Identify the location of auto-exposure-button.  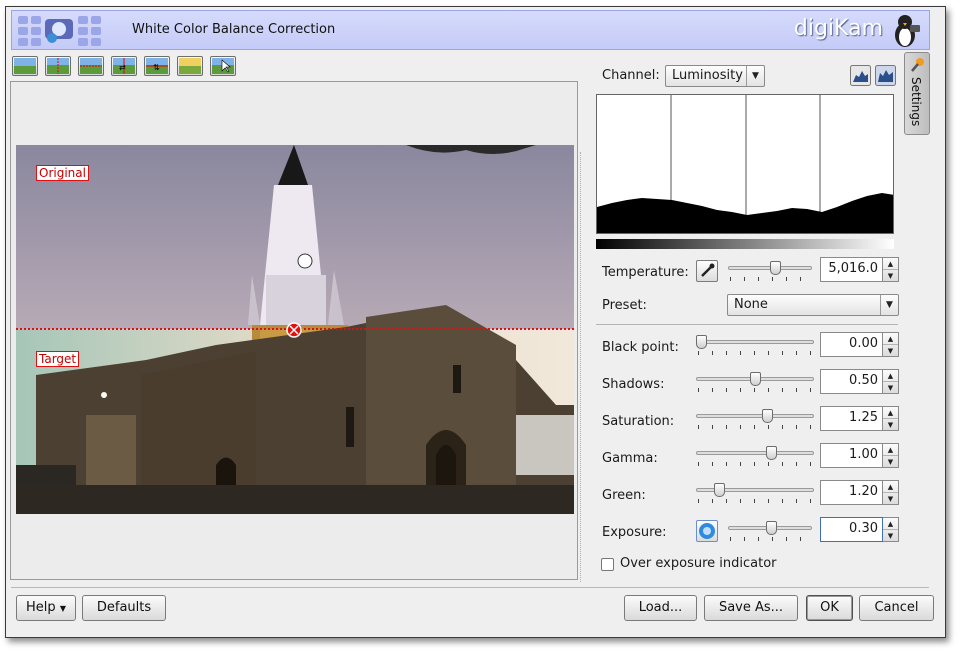
(707, 531).